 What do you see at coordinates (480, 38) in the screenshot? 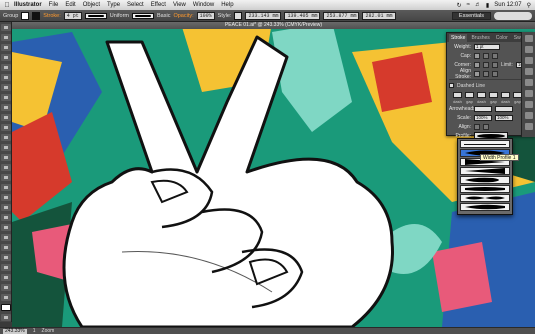
I see `tab-brushes: Brushes` at bounding box center [480, 38].